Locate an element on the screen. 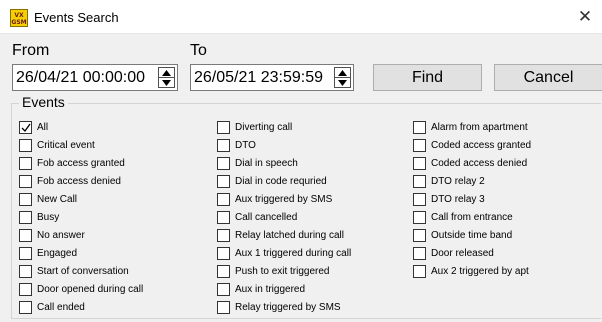 Image resolution: width=602 pixels, height=322 pixels. checkmark-icon is located at coordinates (26, 128).